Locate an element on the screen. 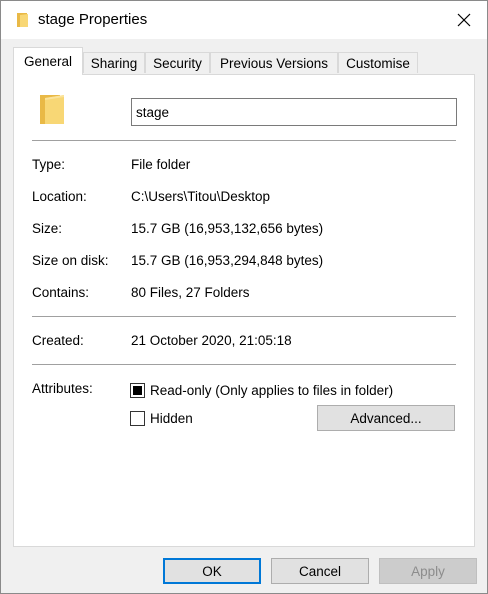 The width and height of the screenshot is (488, 594). tab-previous-versions: Previous Versions is located at coordinates (274, 62).